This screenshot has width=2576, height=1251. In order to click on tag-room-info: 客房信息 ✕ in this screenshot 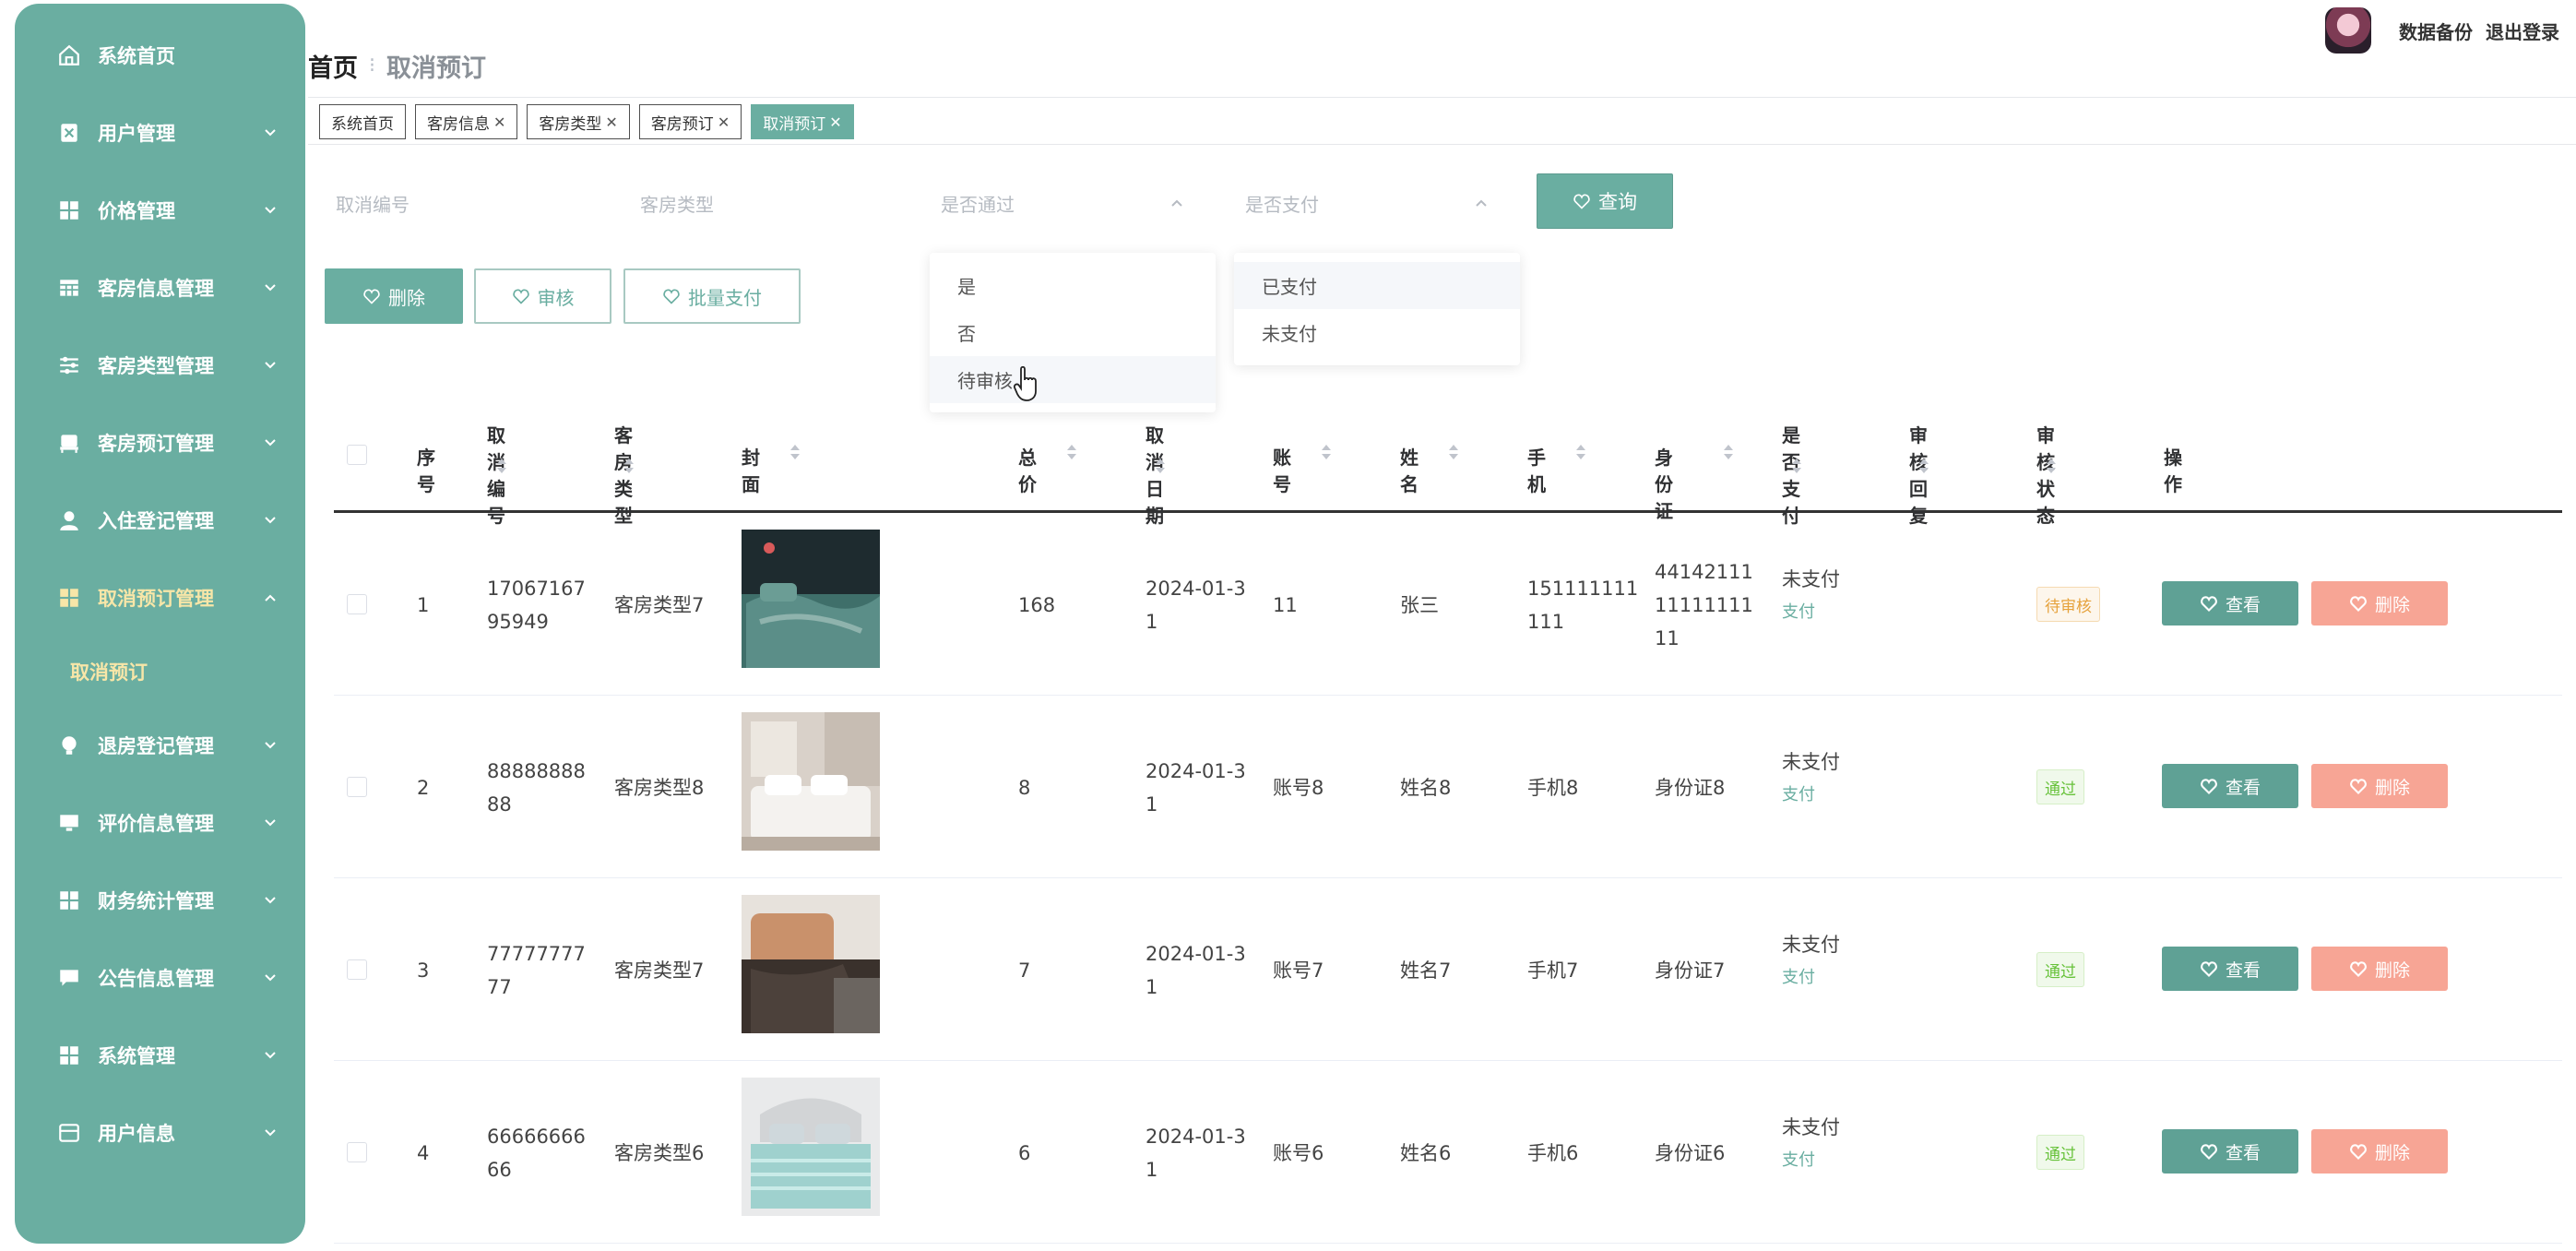, I will do `click(466, 121)`.